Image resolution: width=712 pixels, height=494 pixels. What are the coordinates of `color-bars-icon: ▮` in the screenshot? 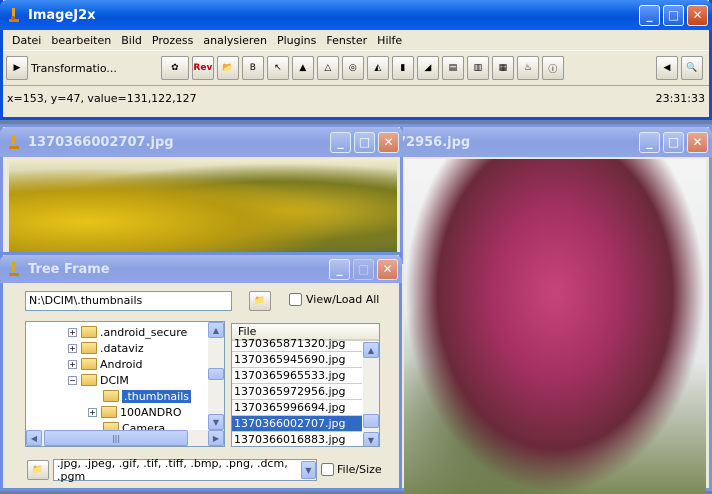 It's located at (402, 68).